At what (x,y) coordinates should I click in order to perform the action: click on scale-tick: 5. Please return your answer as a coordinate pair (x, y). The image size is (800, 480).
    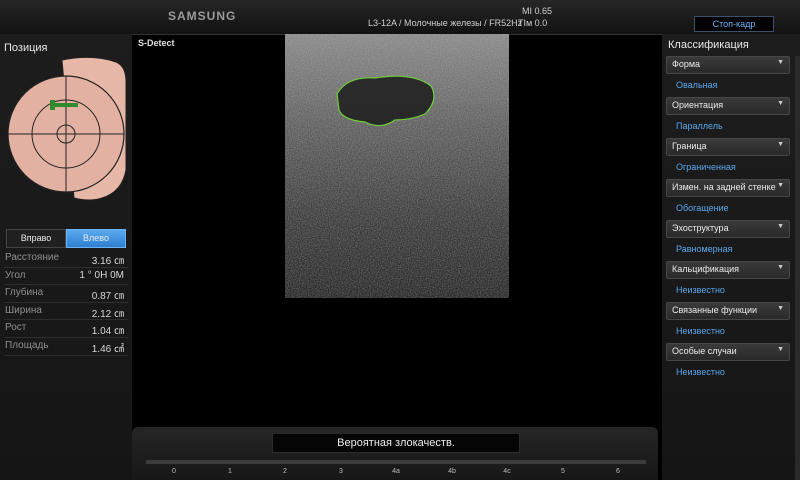
    Looking at the image, I should click on (563, 471).